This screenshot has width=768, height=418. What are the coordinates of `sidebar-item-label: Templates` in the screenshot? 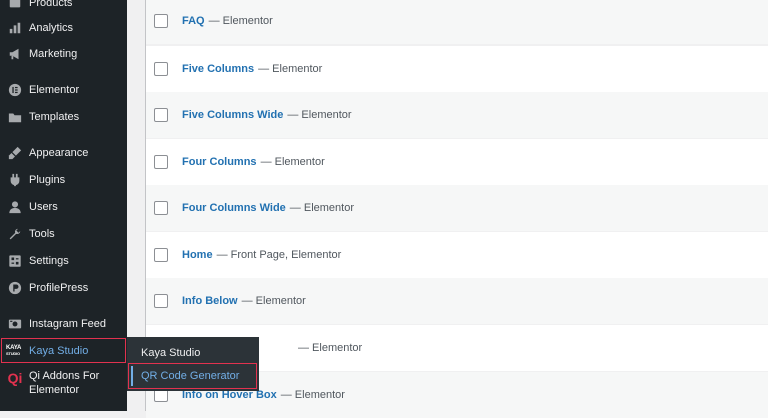 It's located at (54, 117).